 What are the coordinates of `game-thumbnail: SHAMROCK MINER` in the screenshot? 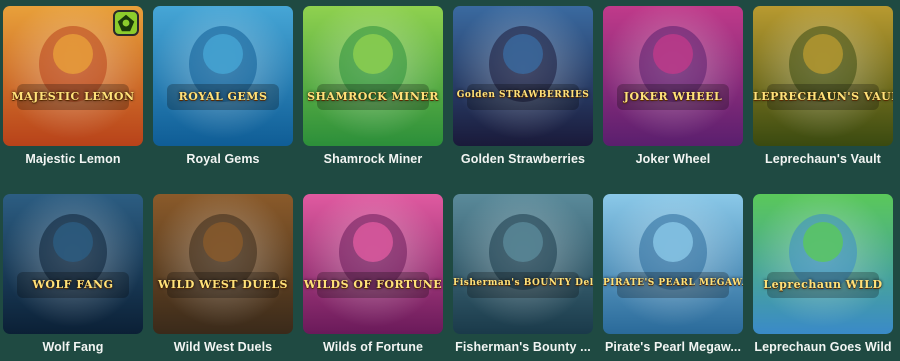 It's located at (373, 76).